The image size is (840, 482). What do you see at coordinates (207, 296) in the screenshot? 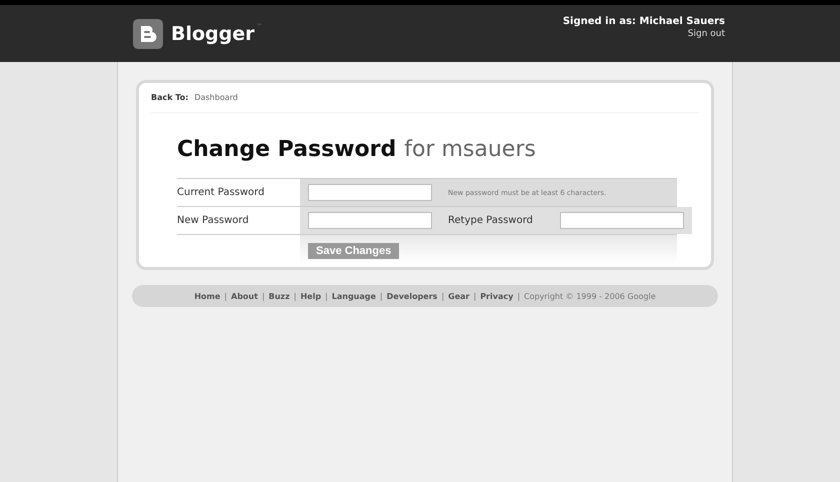
I see `footer-link: Home` at bounding box center [207, 296].